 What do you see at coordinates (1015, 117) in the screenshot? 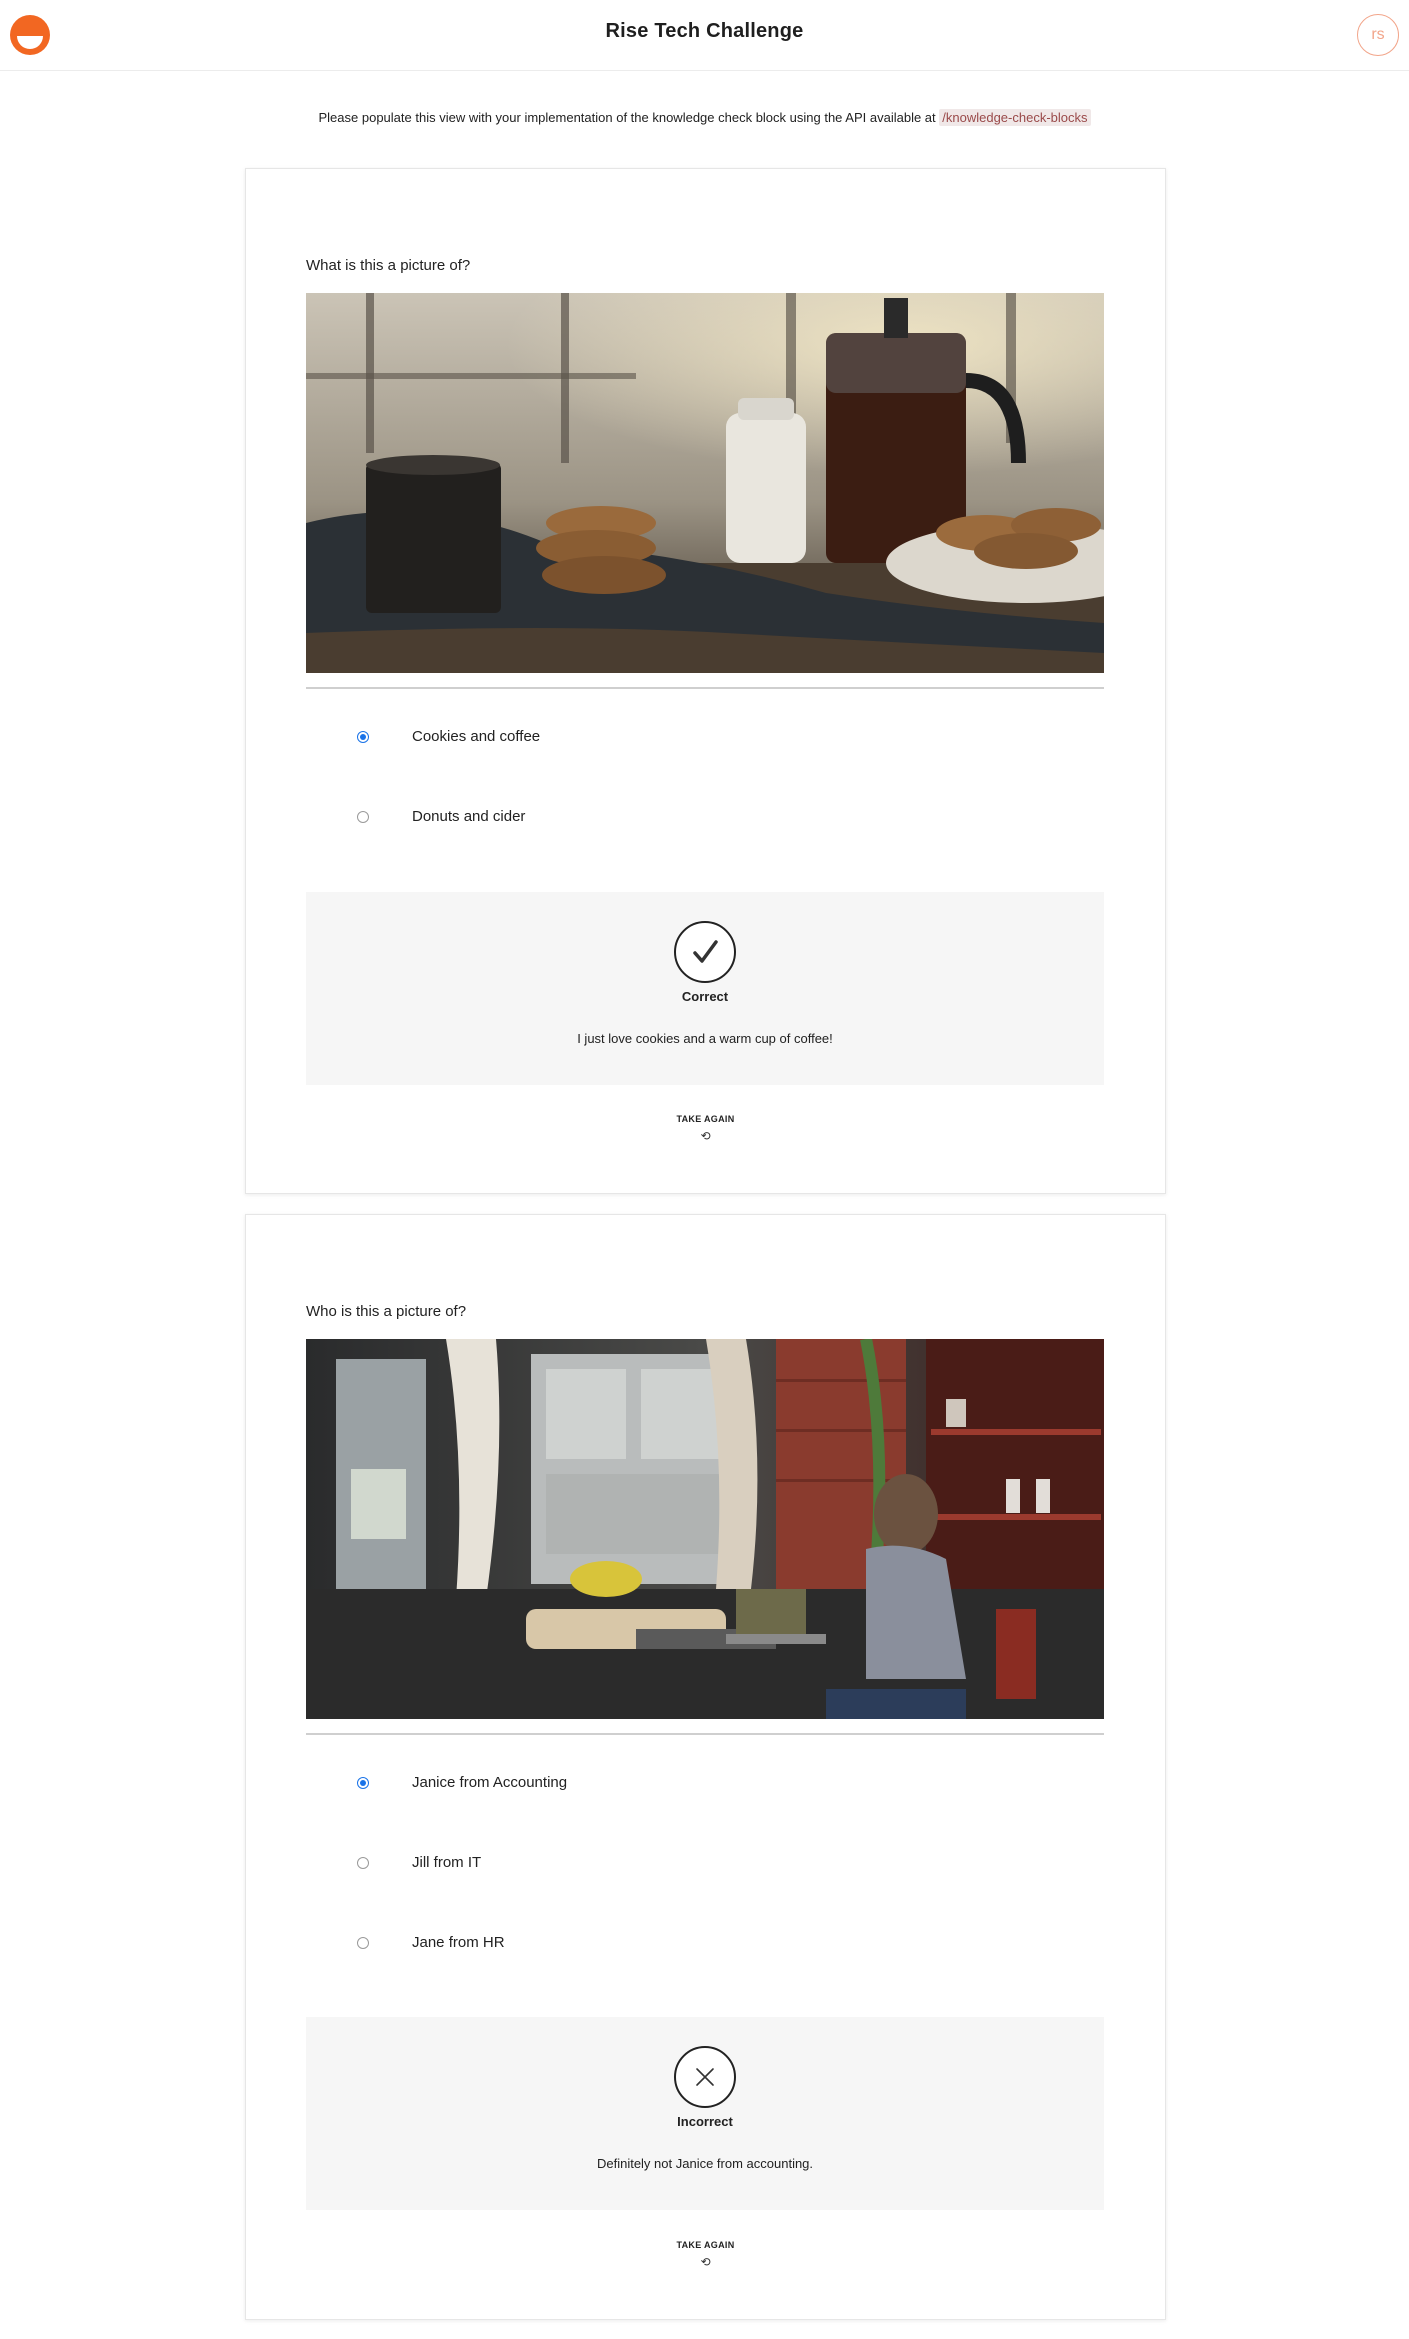
I see `api-endpoint: /knowledge-check-blocks` at bounding box center [1015, 117].